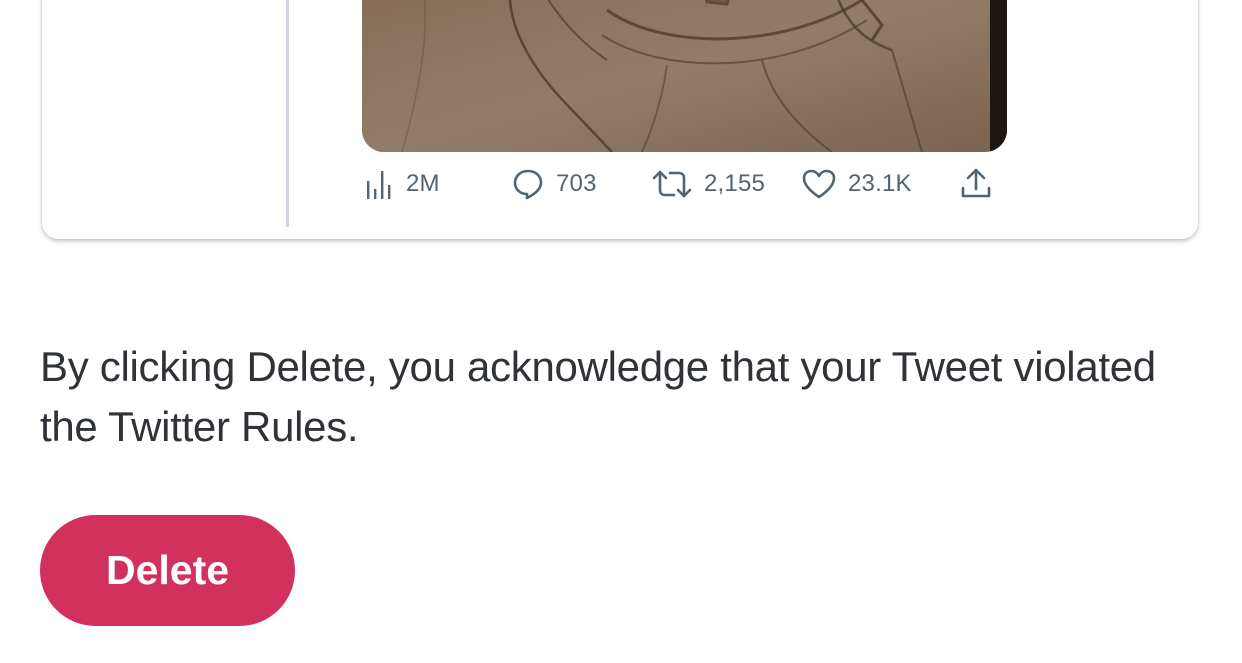  What do you see at coordinates (287, 113) in the screenshot?
I see `thread-line` at bounding box center [287, 113].